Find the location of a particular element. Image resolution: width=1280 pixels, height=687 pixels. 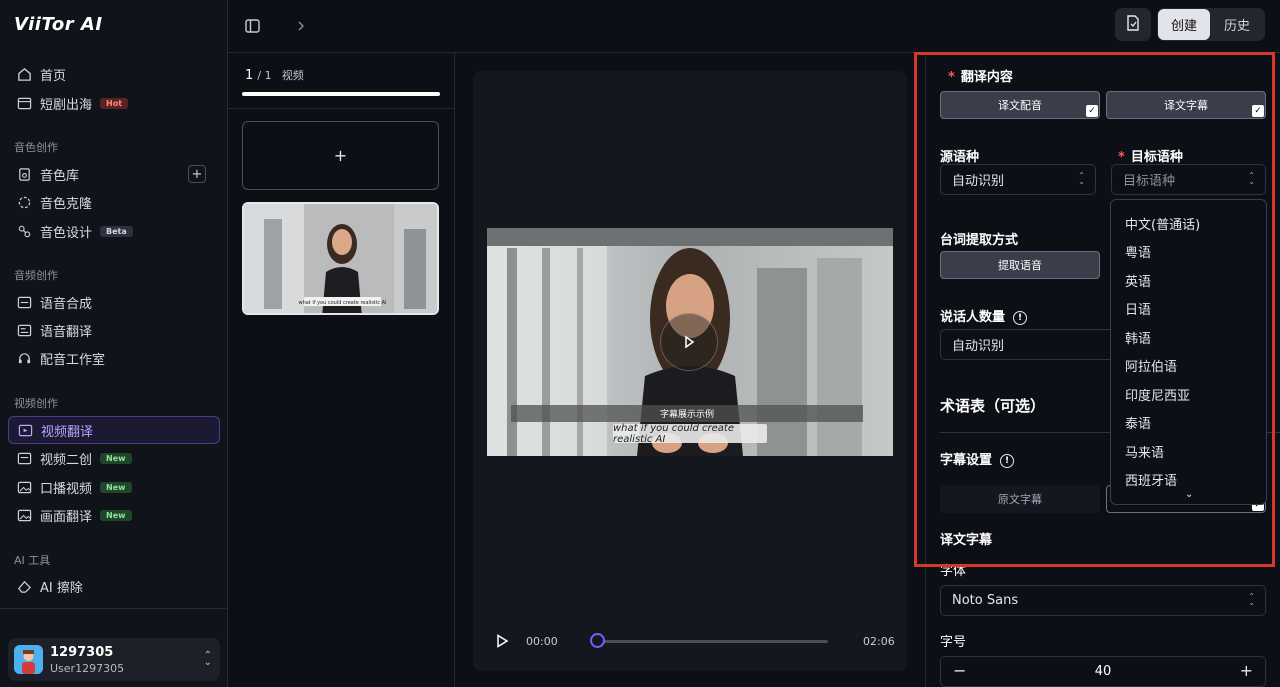

translate-icon is located at coordinates (24, 330).